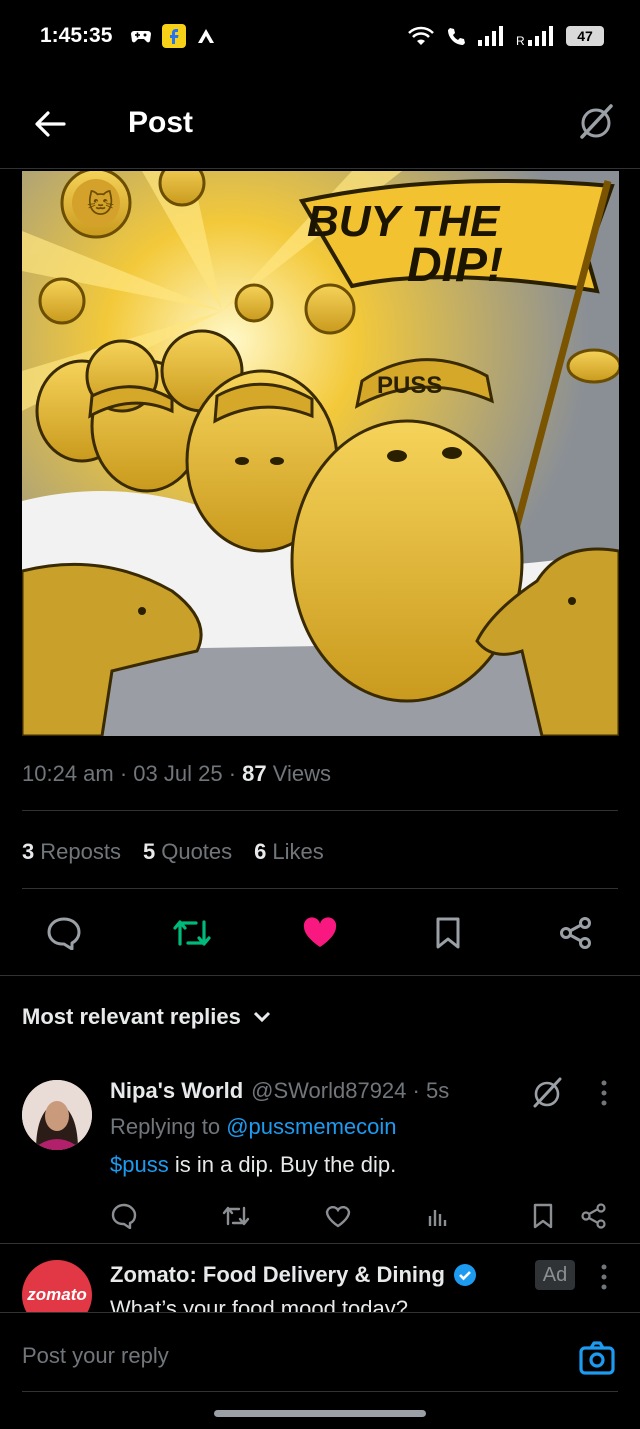 The height and width of the screenshot is (1429, 640). I want to click on ad-author-name: Zomato: Food Delivery & Dining, so click(277, 1274).